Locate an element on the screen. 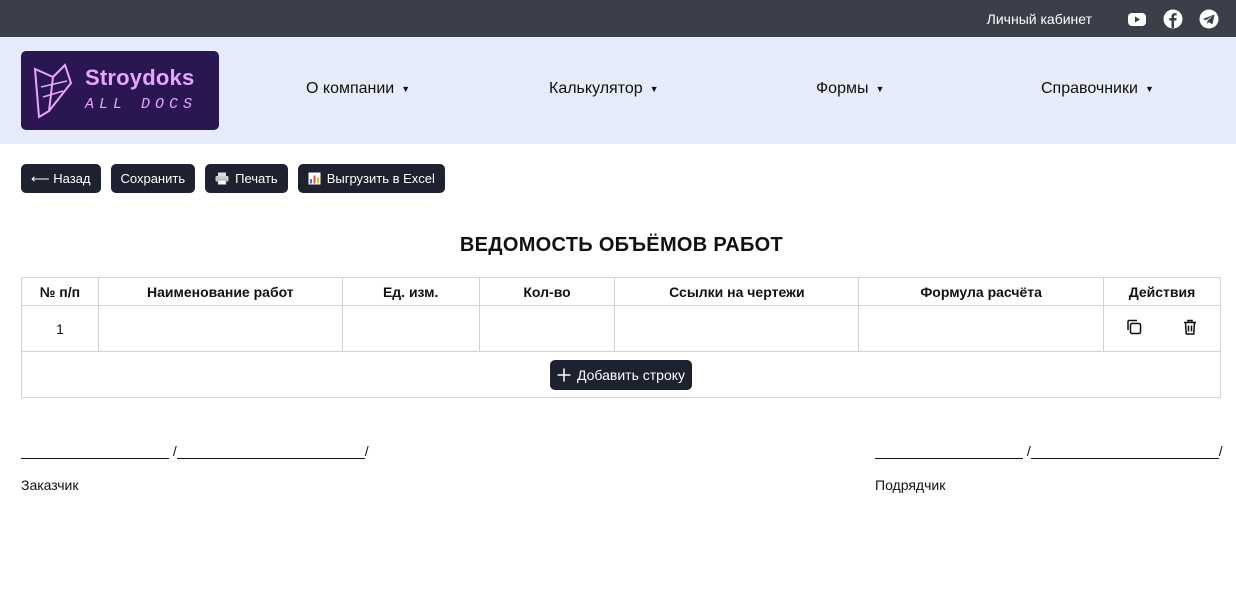  nav-references-label: Справочники is located at coordinates (1089, 88).